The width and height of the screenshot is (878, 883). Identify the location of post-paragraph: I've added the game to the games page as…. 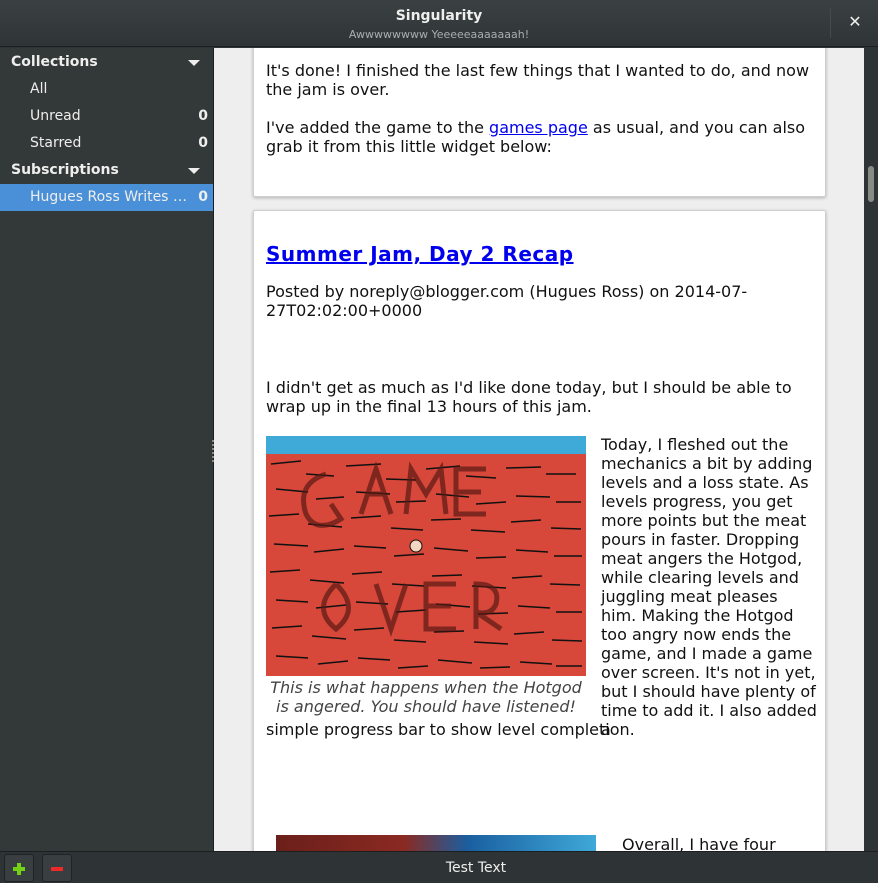
(536, 137).